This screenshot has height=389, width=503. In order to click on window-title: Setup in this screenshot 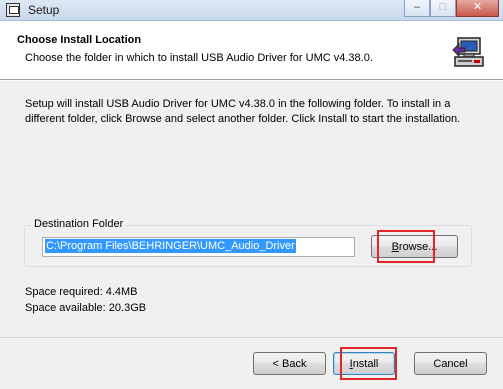, I will do `click(44, 10)`.